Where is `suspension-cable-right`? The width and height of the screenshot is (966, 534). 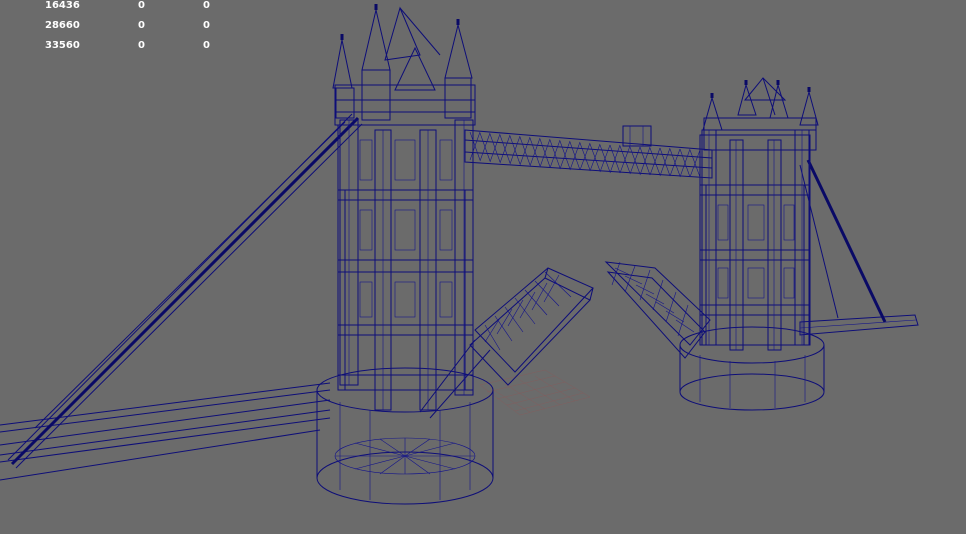
suspension-cable-right is located at coordinates (843, 241).